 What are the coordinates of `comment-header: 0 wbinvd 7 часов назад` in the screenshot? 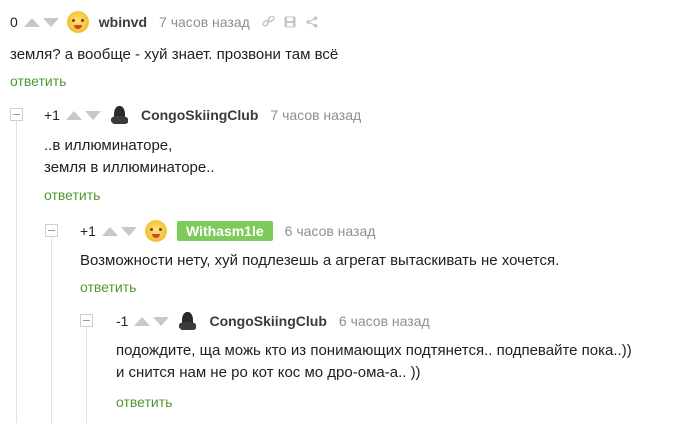 It's located at (169, 22).